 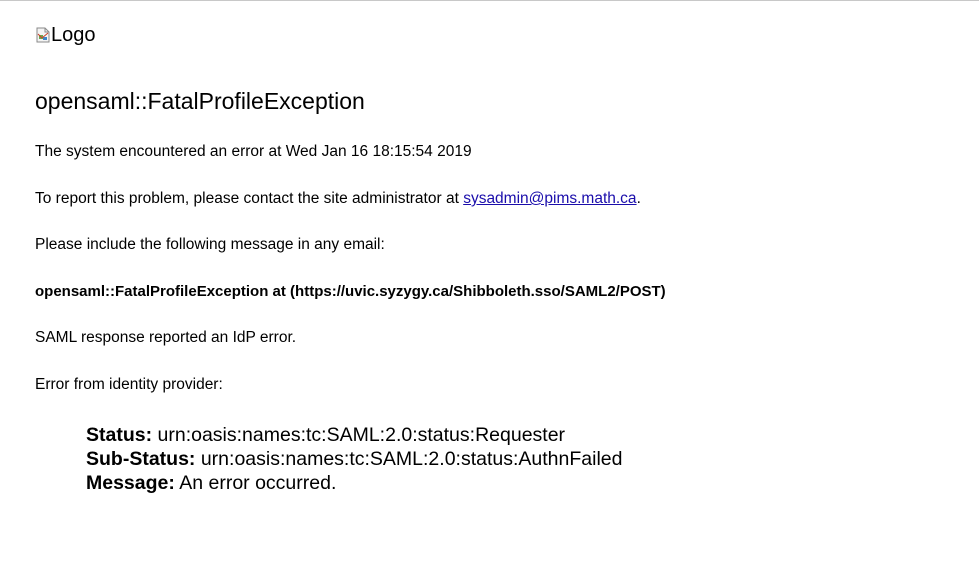 What do you see at coordinates (638, 198) in the screenshot?
I see `report-suffix: .` at bounding box center [638, 198].